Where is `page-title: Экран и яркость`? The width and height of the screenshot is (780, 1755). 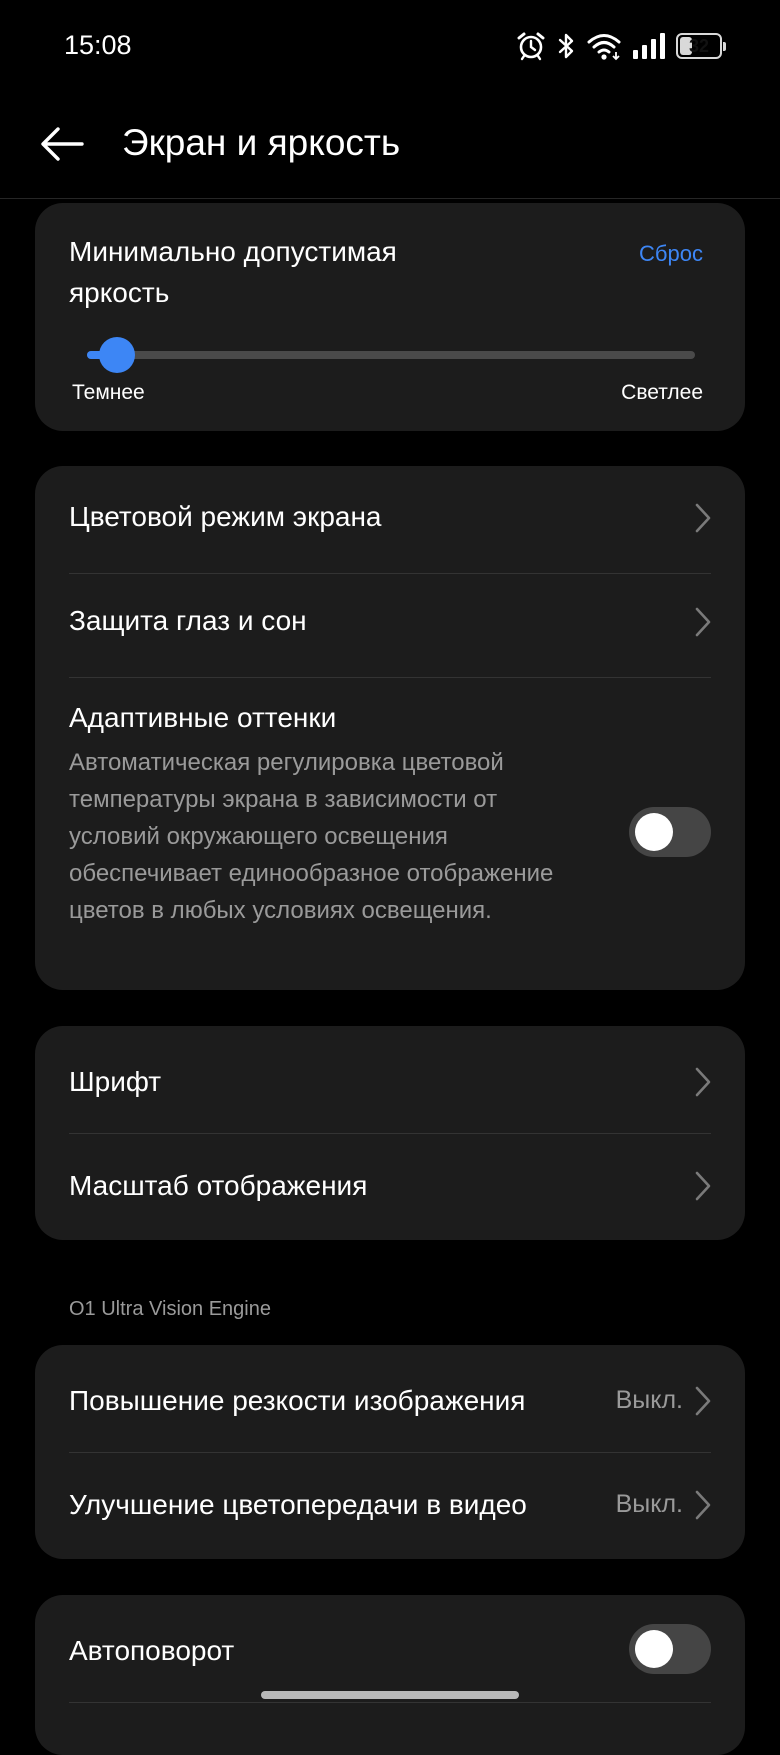 page-title: Экран и яркость is located at coordinates (261, 142).